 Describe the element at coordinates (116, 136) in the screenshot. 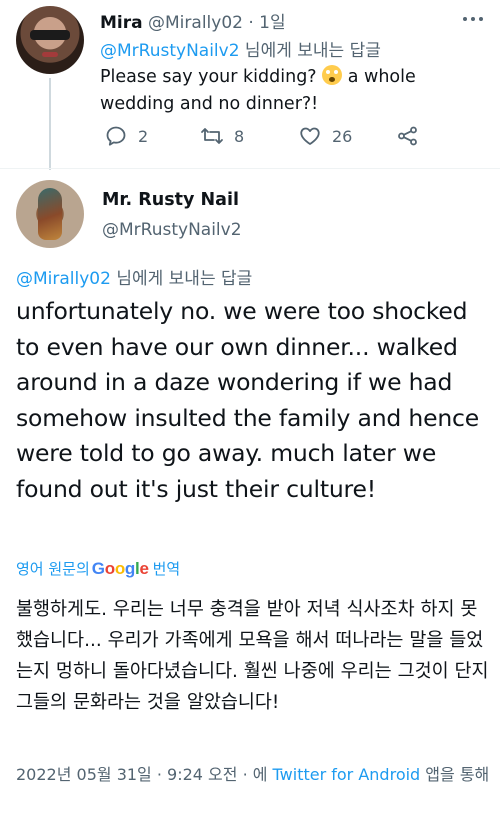

I see `reply-icon` at that location.